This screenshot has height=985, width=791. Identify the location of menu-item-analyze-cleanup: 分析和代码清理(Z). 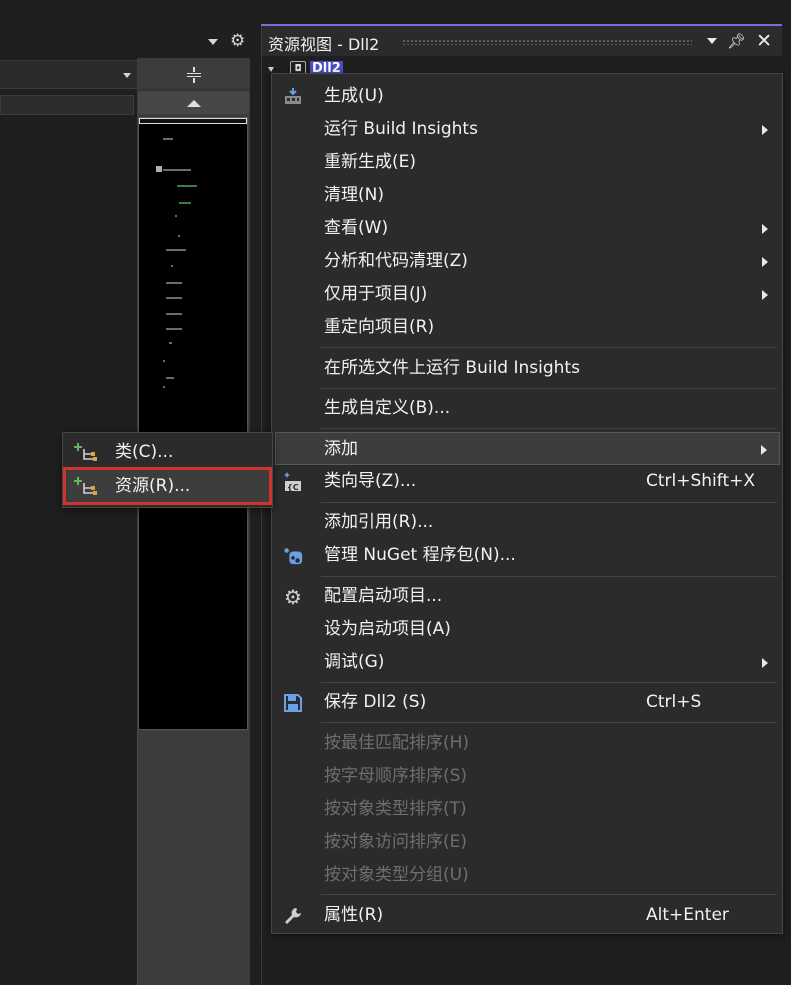
(527, 261).